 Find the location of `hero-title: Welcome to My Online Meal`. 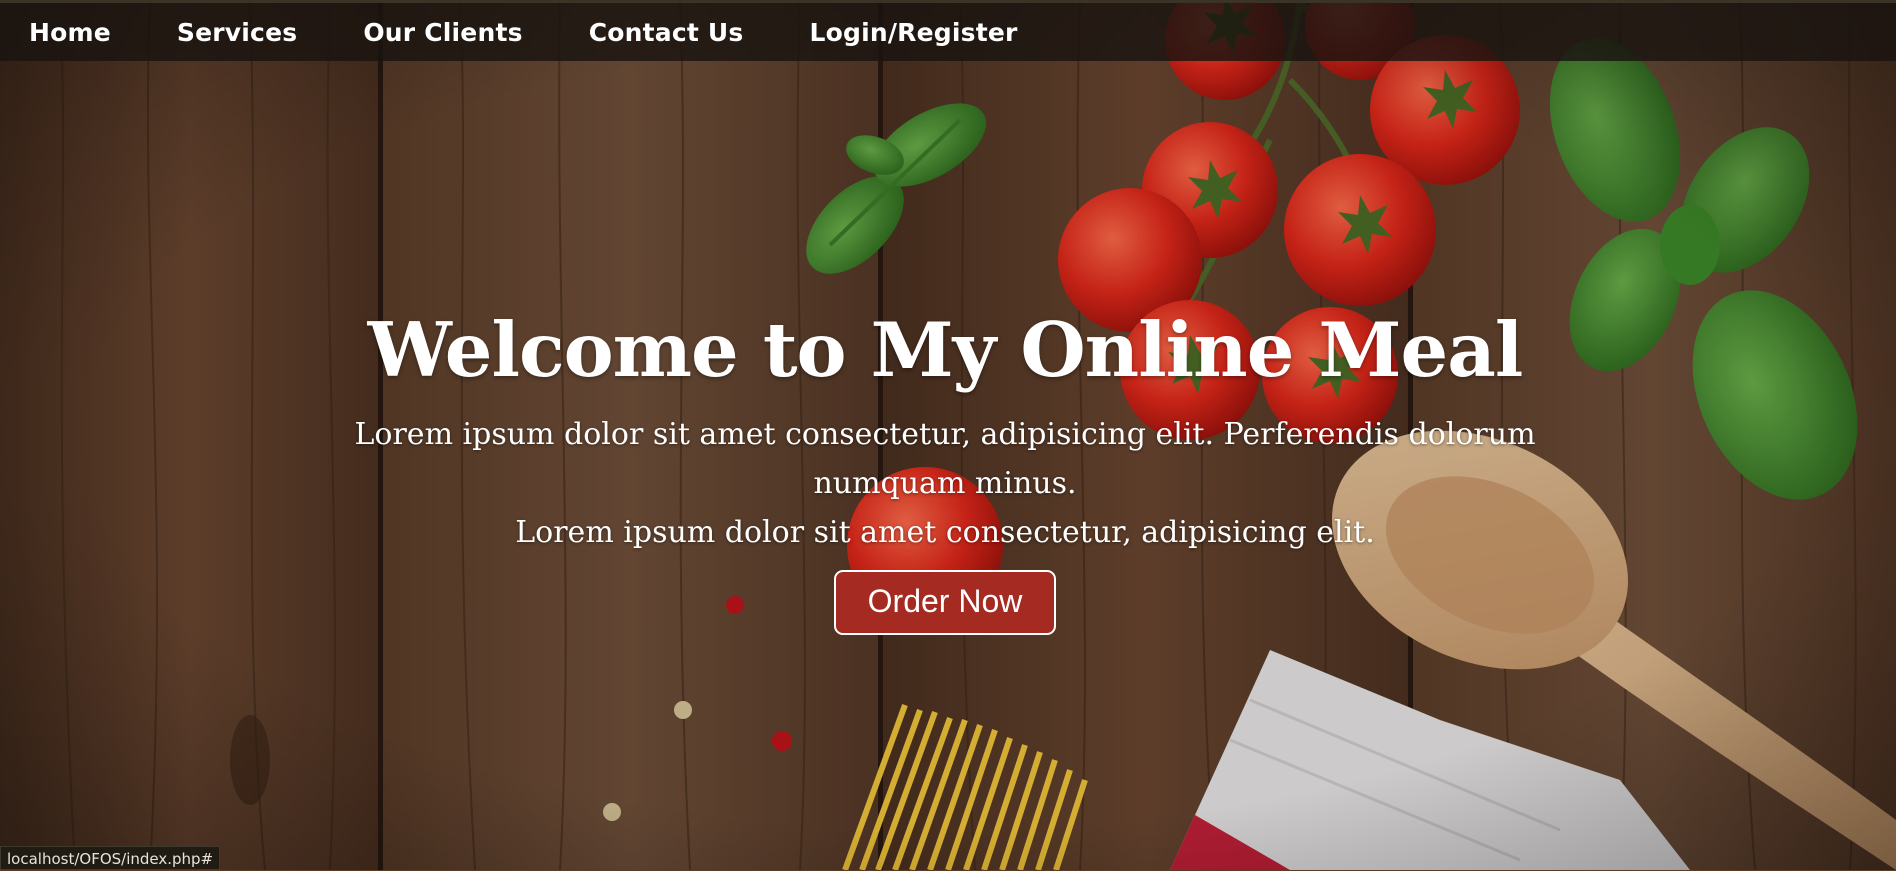

hero-title: Welcome to My Online Meal is located at coordinates (945, 350).